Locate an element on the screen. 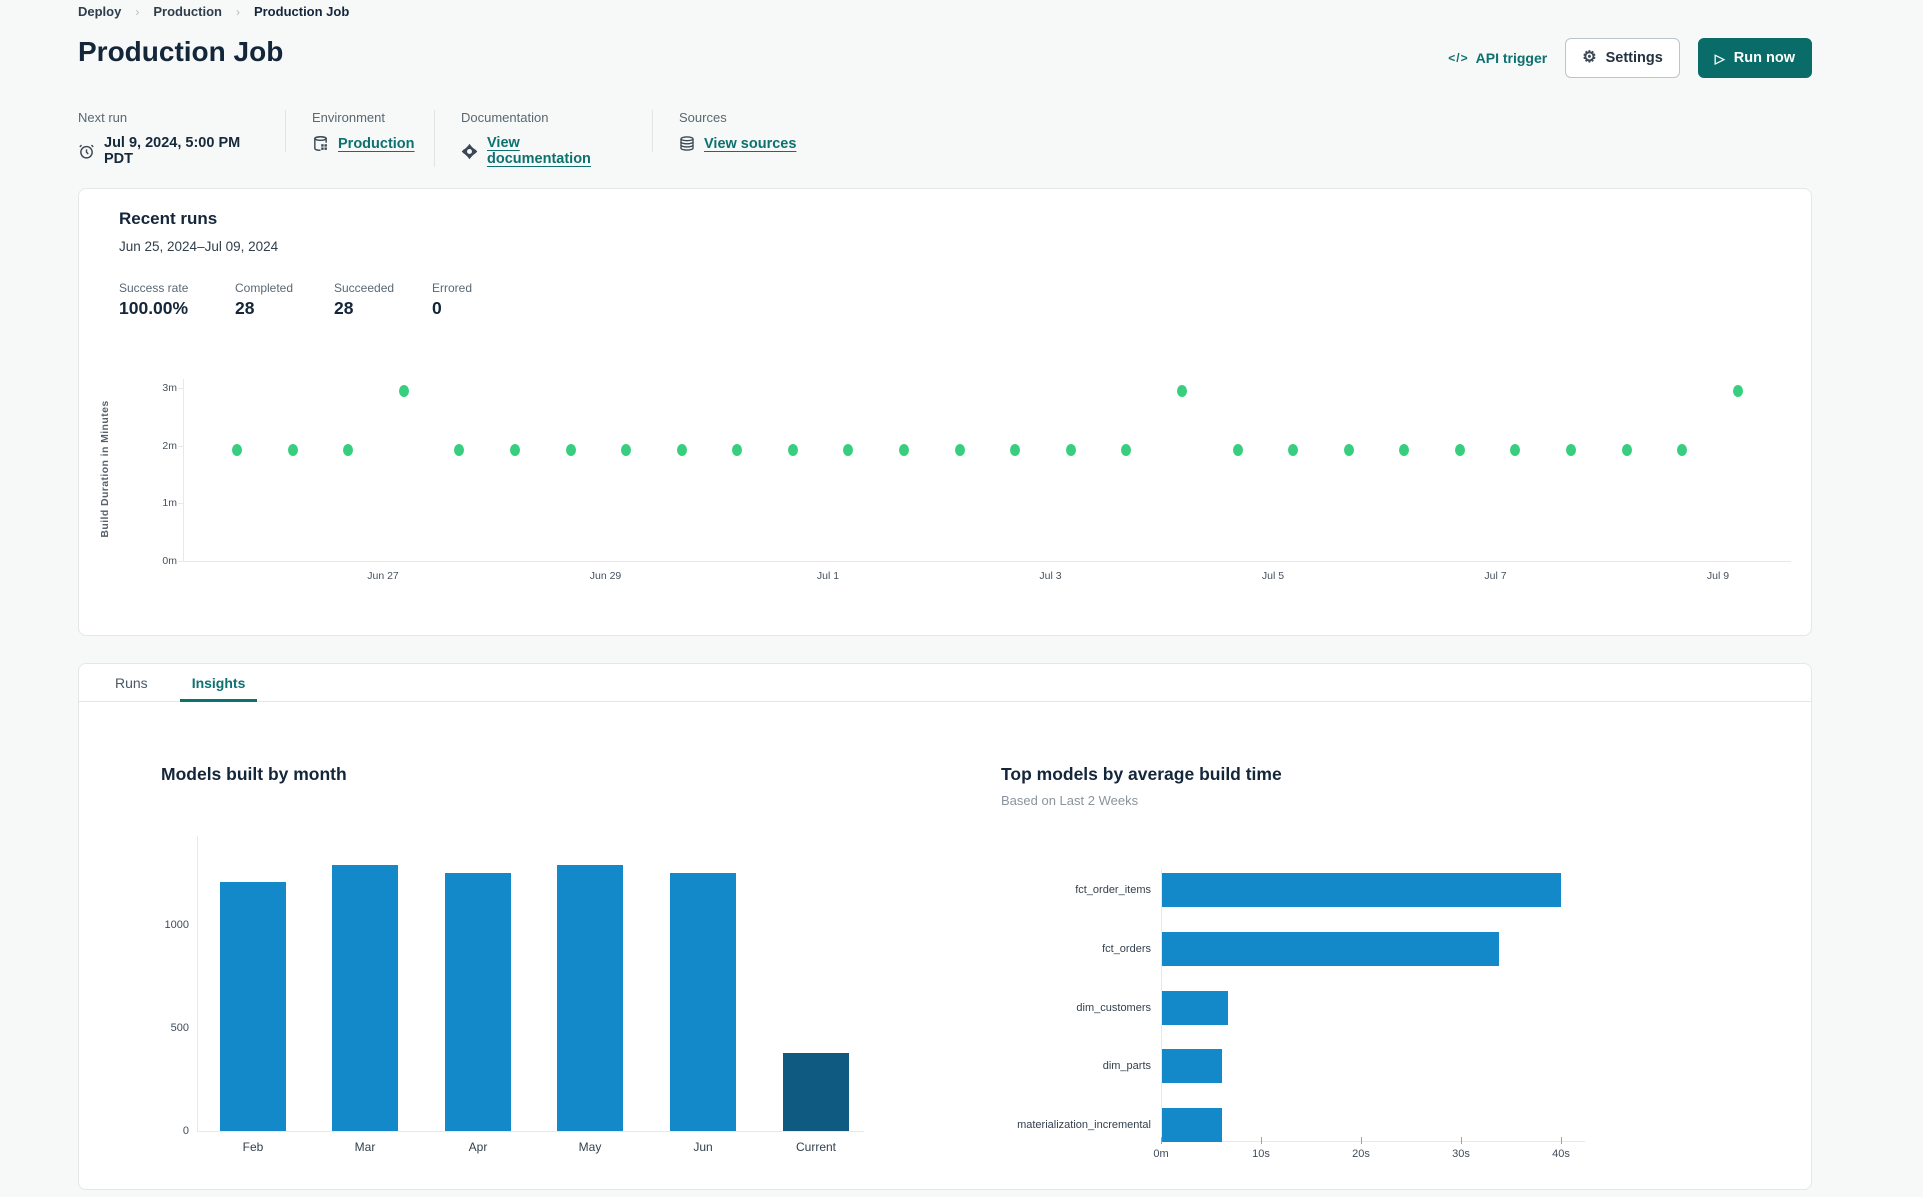 The image size is (1923, 1197). breadcrumb-deploy: Deploy is located at coordinates (99, 11).